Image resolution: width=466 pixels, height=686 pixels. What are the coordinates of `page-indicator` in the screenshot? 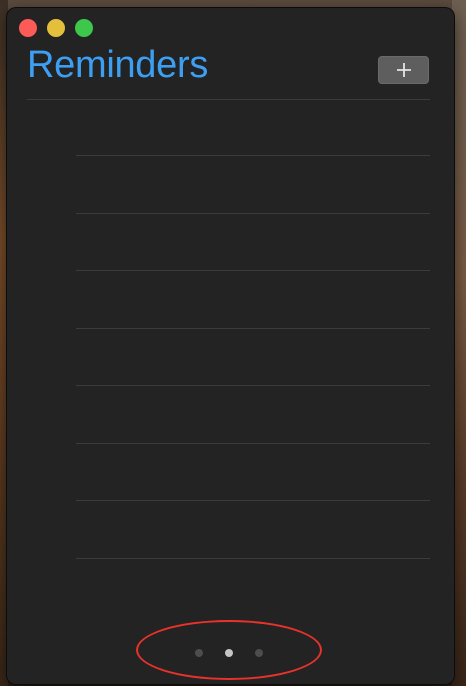 It's located at (229, 653).